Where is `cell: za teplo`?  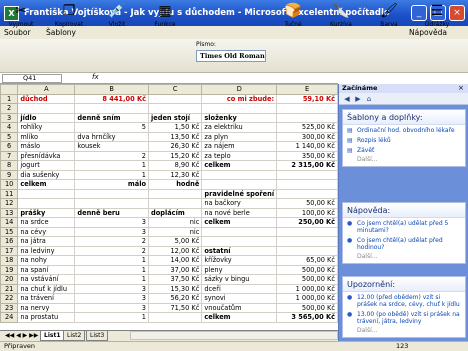 cell: za teplo is located at coordinates (239, 155).